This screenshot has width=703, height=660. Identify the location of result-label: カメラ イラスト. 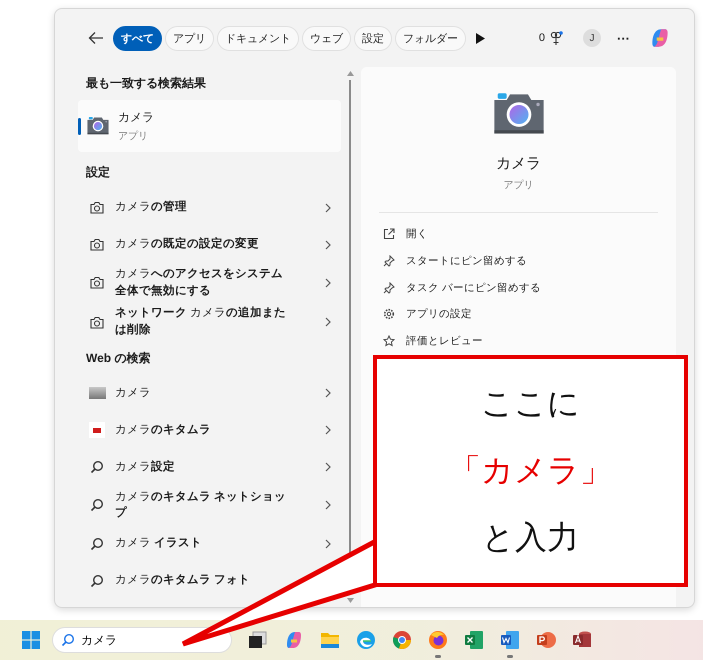
(159, 544).